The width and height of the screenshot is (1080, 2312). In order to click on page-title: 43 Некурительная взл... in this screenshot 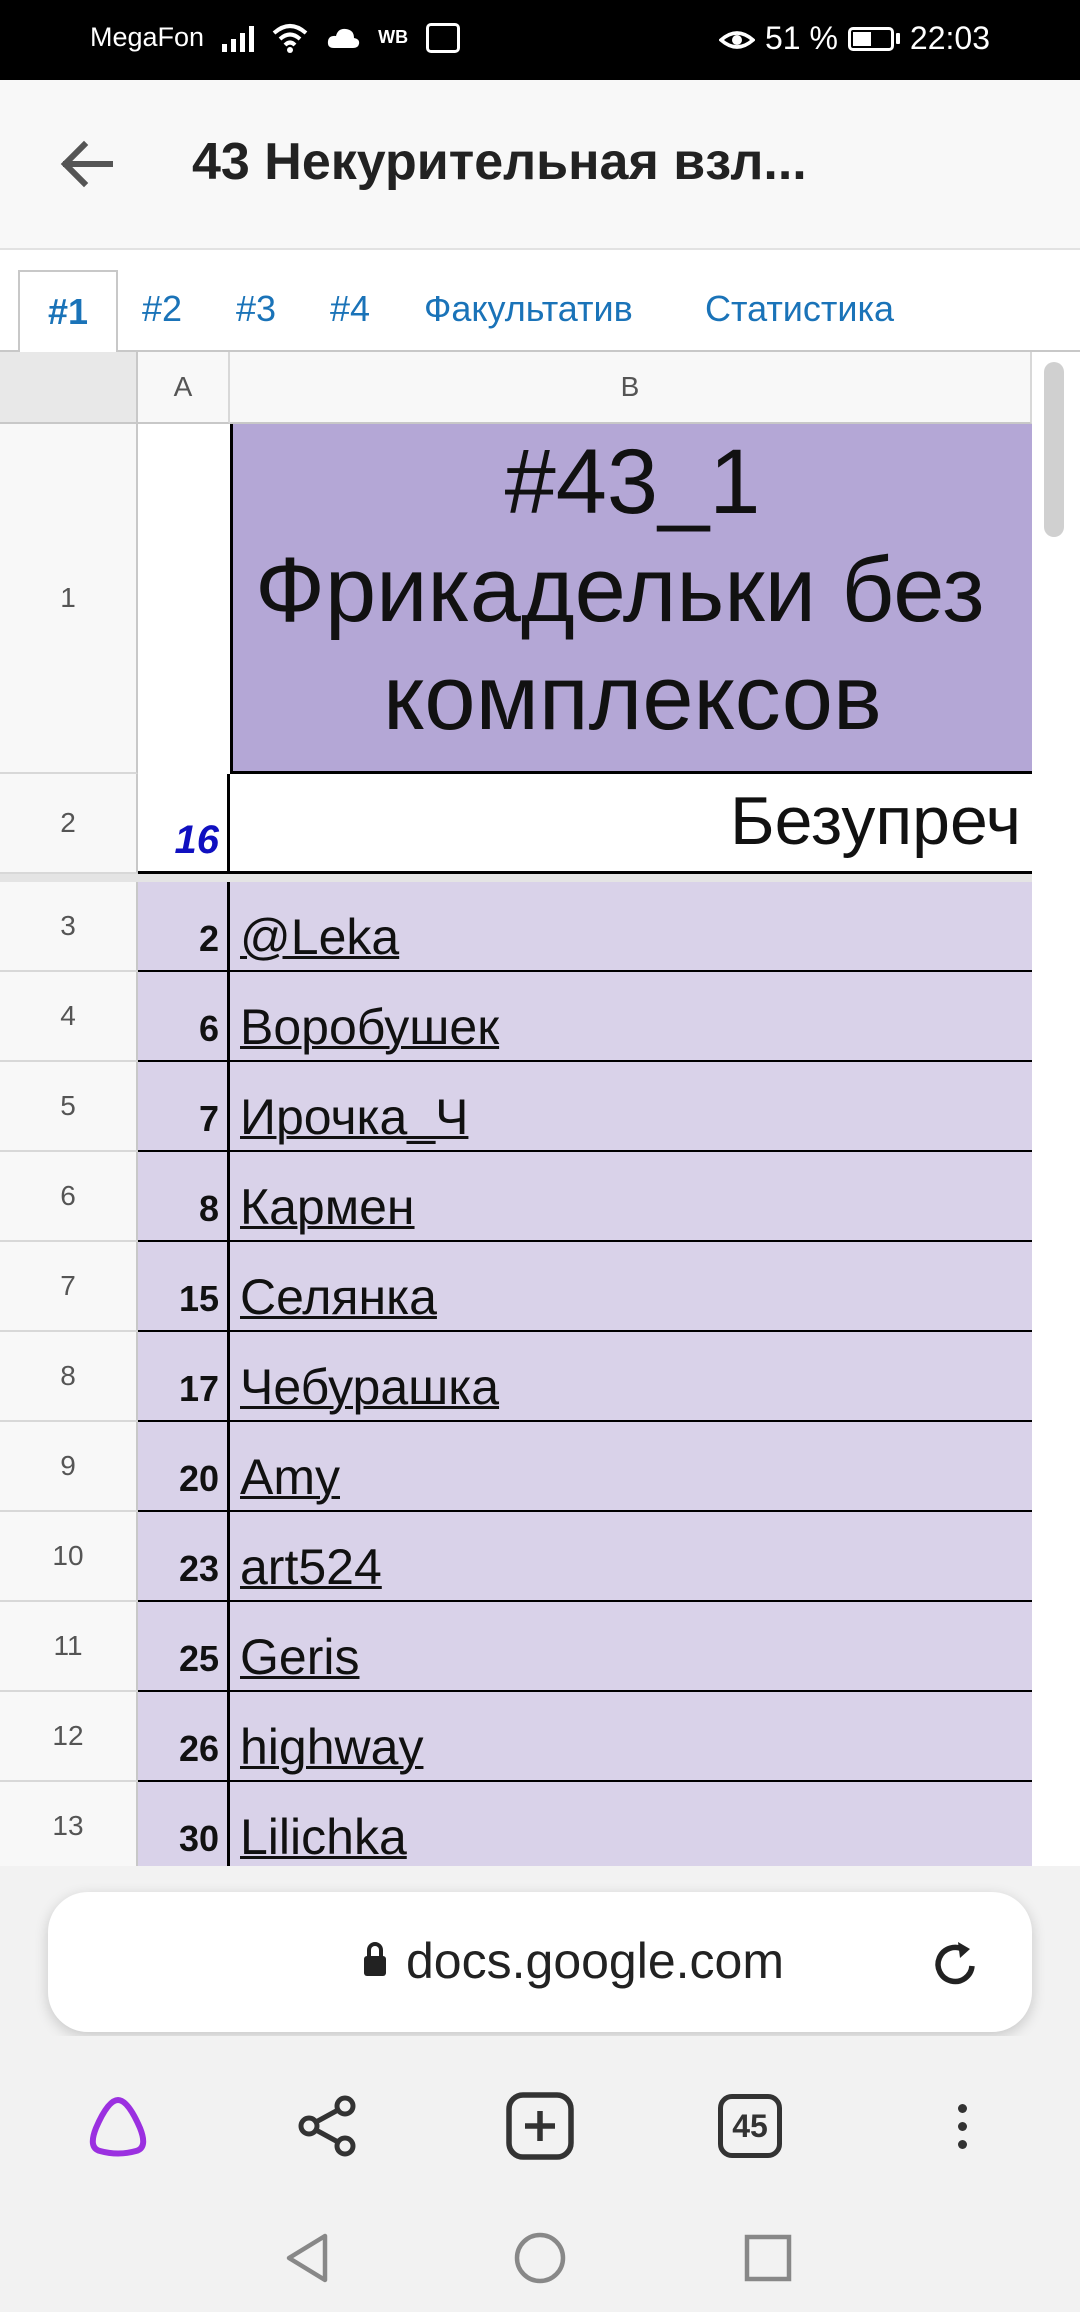, I will do `click(499, 162)`.